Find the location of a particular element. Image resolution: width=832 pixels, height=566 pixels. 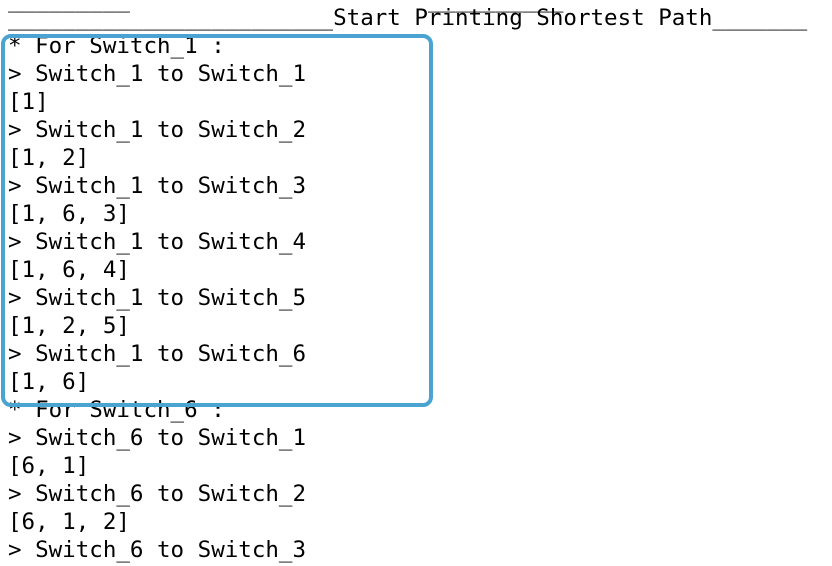

path-label: > Switch_1 to Switch_1 is located at coordinates (157, 74).